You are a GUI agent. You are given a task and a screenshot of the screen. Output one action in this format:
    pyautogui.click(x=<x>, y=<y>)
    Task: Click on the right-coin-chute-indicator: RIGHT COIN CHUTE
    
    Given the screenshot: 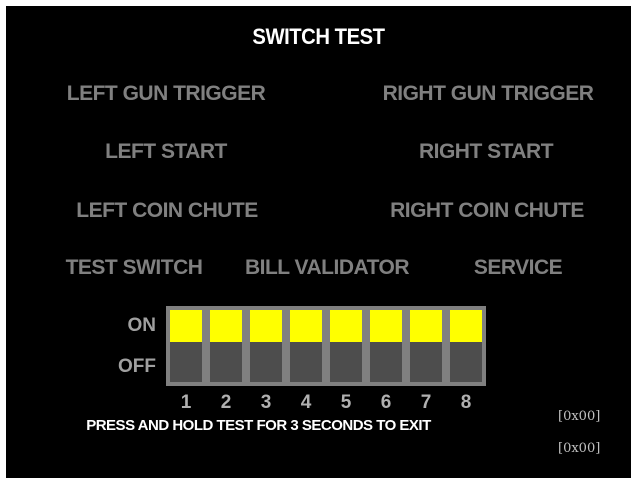 What is the action you would take?
    pyautogui.click(x=487, y=210)
    